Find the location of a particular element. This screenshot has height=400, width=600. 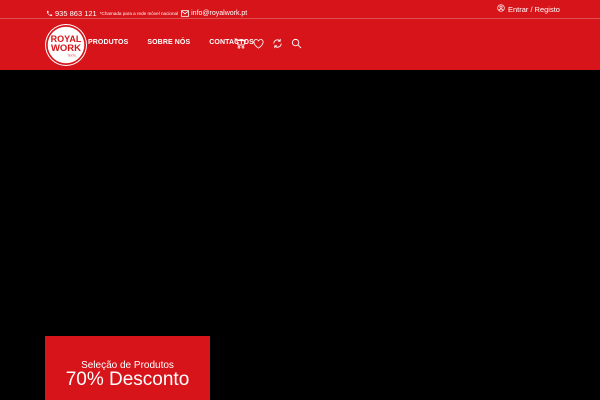

cart-icon is located at coordinates (239, 43).